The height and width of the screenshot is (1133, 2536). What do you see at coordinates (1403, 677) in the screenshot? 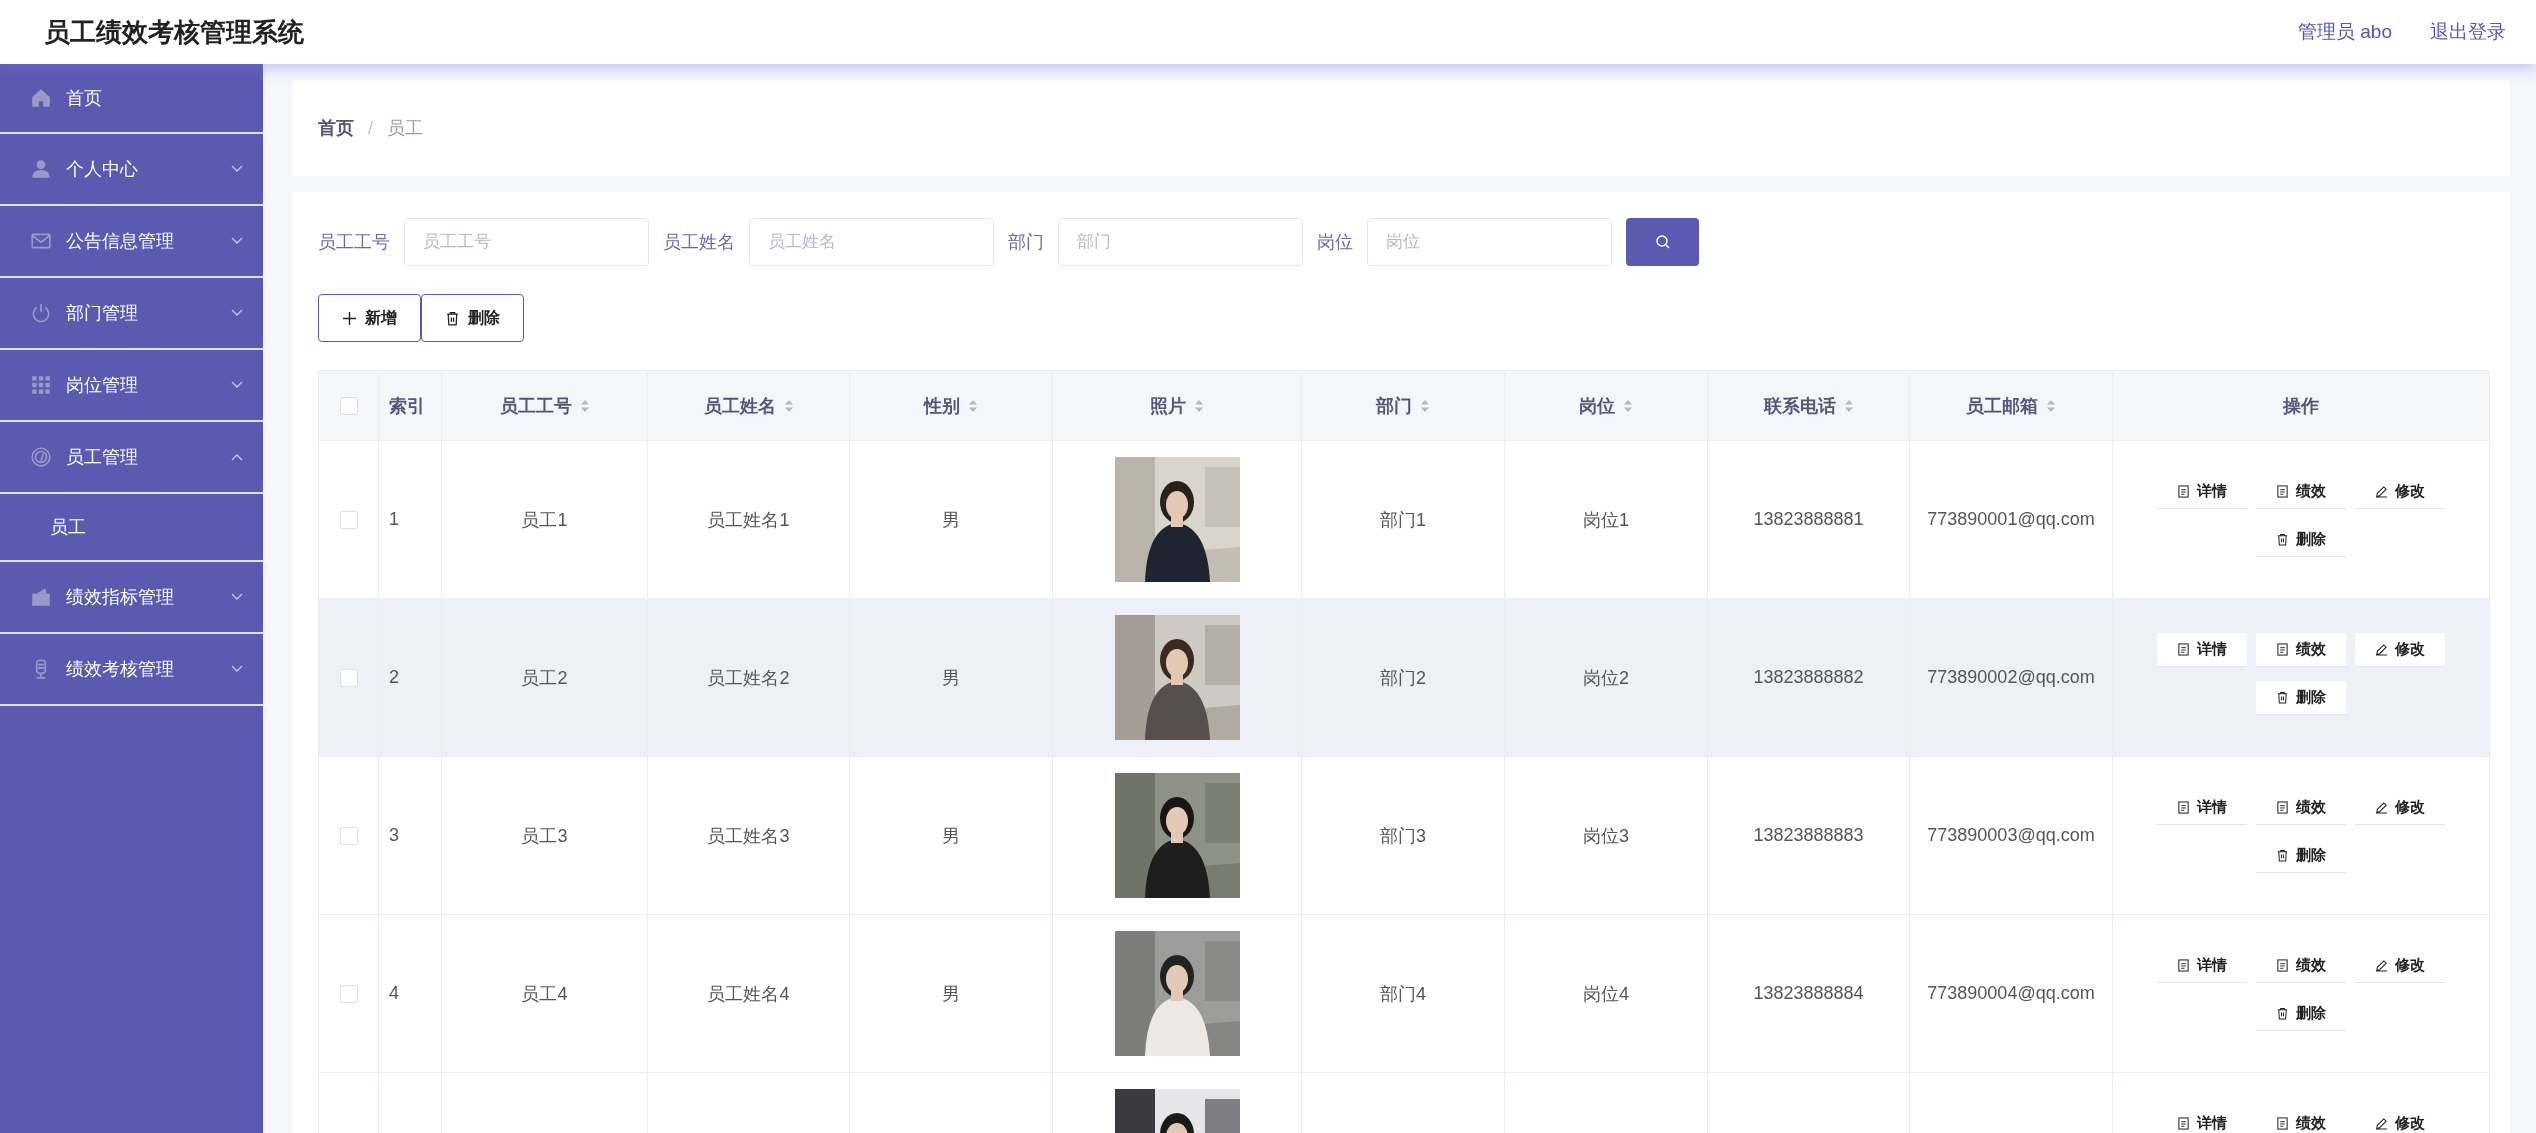
I see `table-cell: 部门2` at bounding box center [1403, 677].